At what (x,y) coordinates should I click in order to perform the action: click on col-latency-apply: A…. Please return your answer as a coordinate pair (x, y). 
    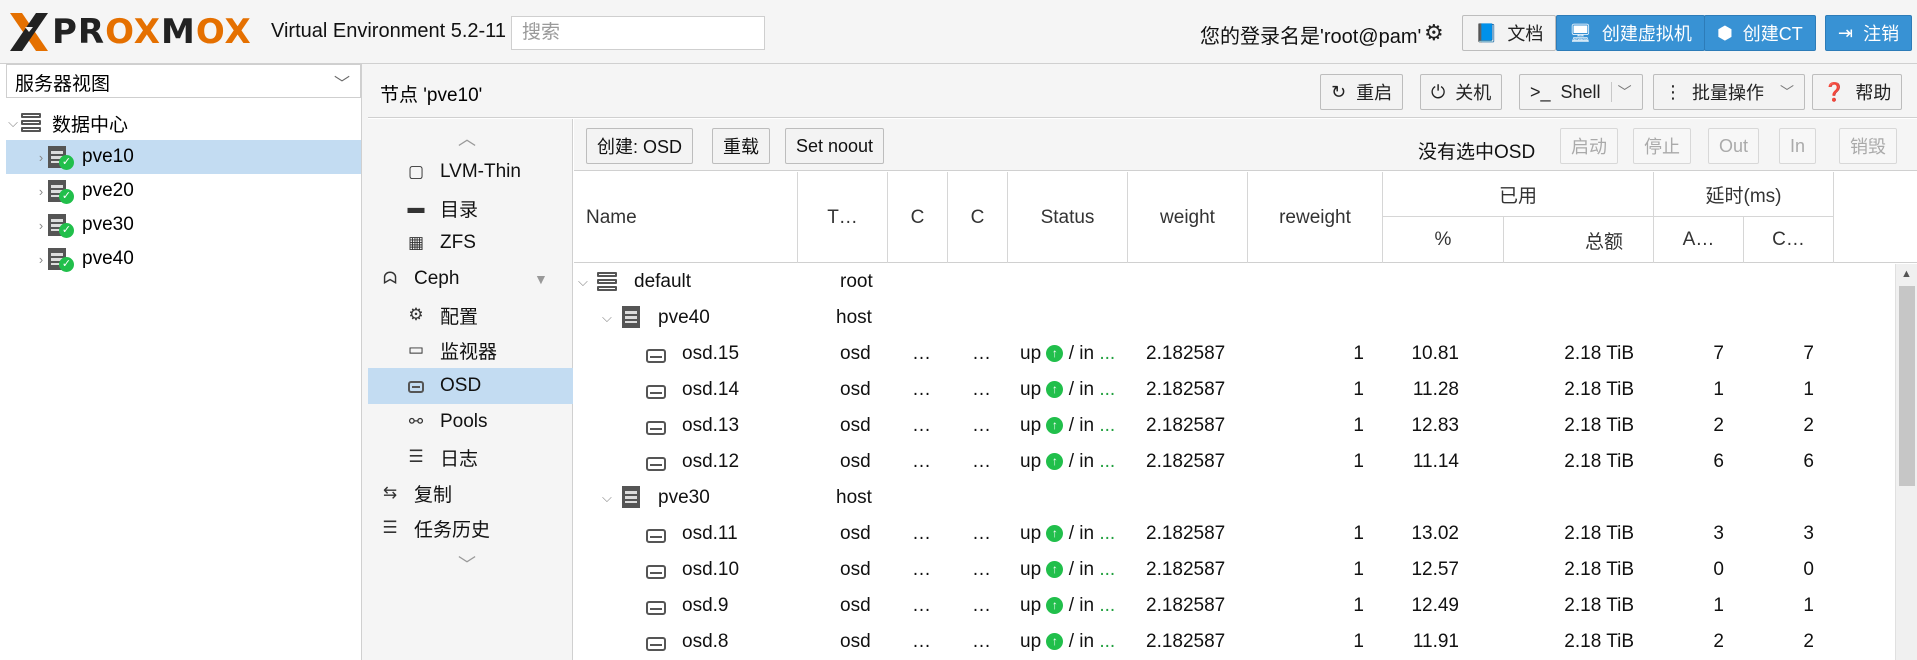
    Looking at the image, I should click on (1699, 240).